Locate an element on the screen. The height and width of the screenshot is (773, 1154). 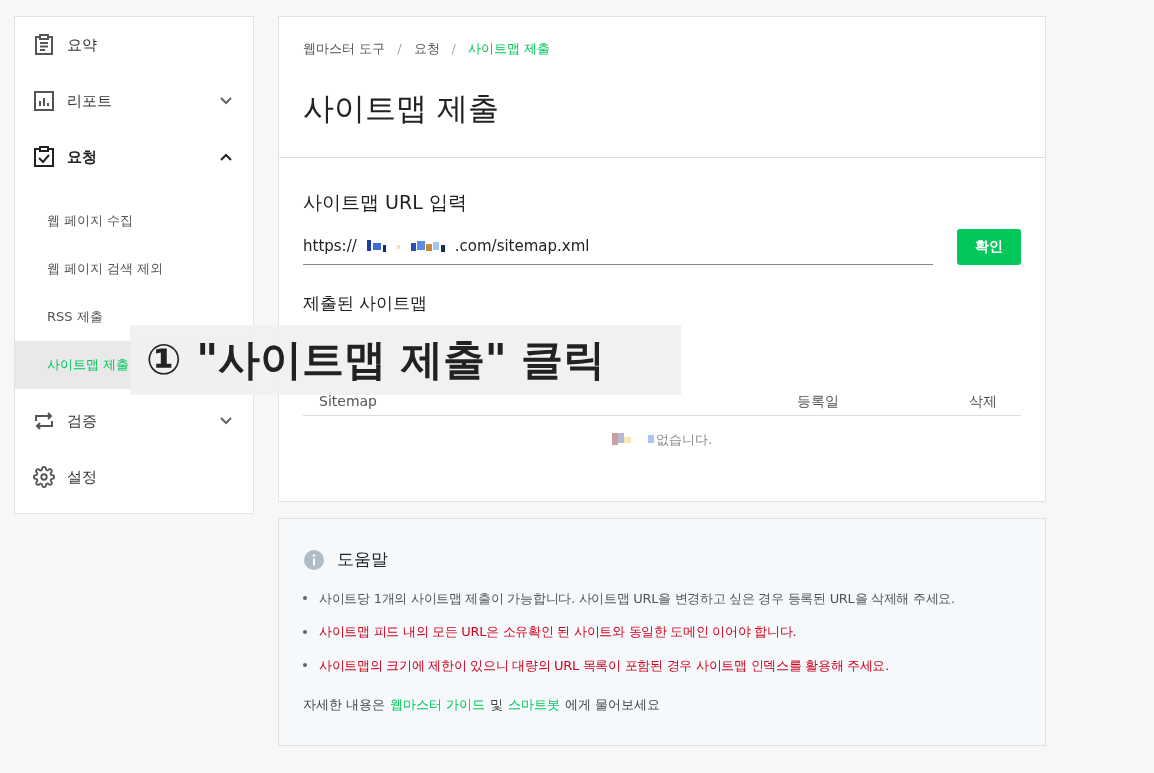
click-hint-tooltip: ① "사이트맵 제출" 클릭 is located at coordinates (405, 360).